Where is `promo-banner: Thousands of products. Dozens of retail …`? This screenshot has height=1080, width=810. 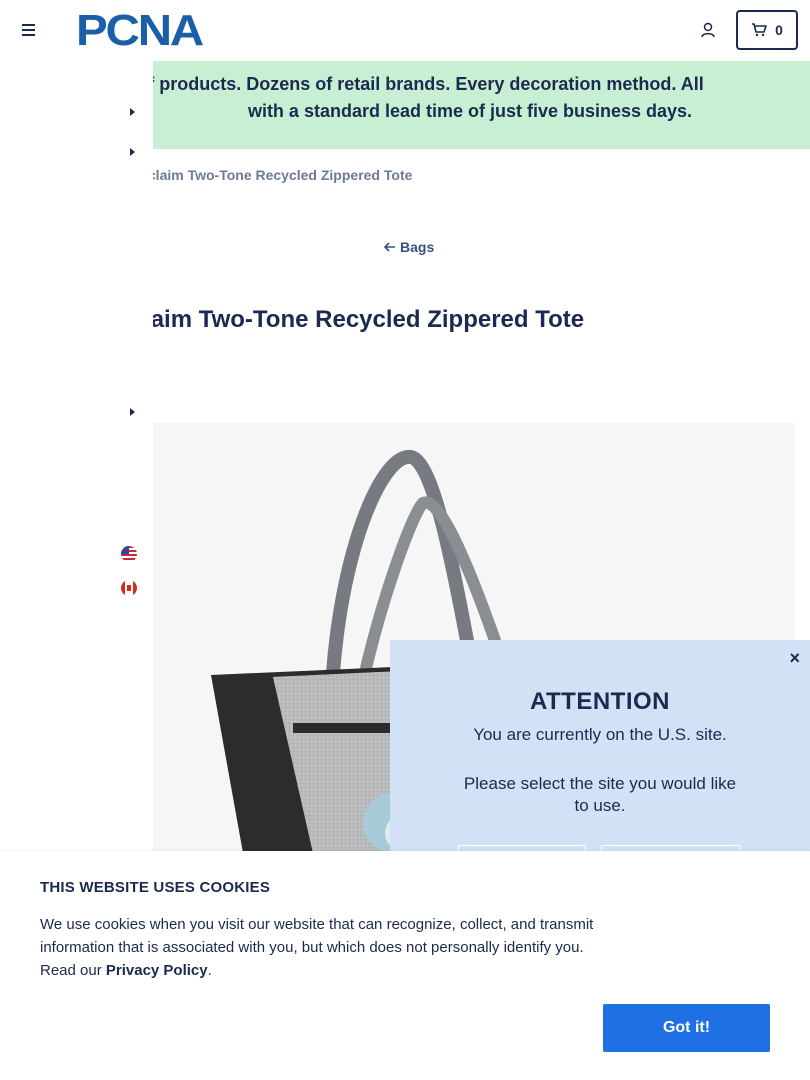 promo-banner: Thousands of products. Dozens of retail … is located at coordinates (470, 105).